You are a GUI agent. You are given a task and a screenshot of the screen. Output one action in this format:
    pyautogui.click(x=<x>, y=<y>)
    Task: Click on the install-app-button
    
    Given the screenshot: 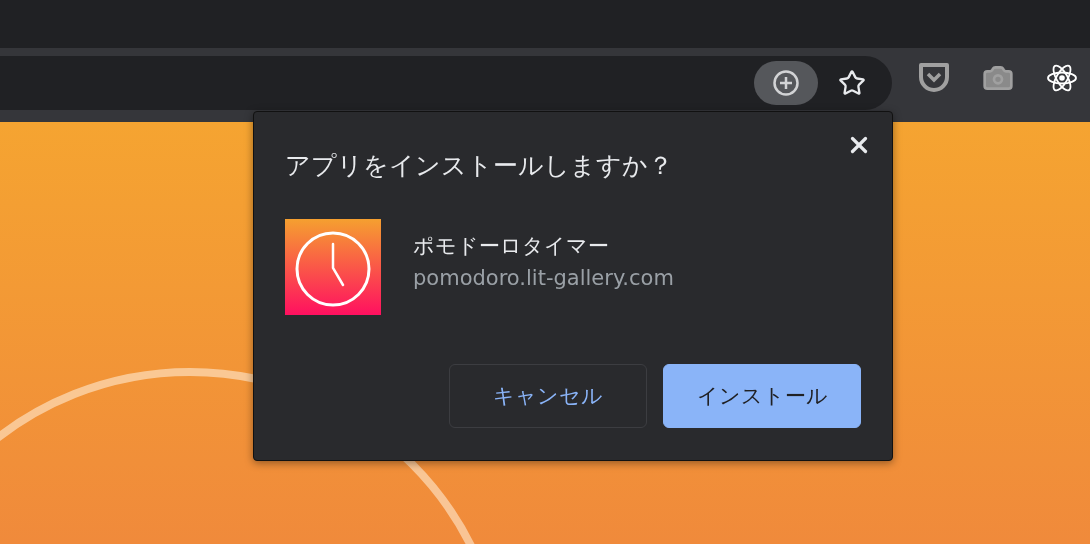 What is the action you would take?
    pyautogui.click(x=786, y=83)
    